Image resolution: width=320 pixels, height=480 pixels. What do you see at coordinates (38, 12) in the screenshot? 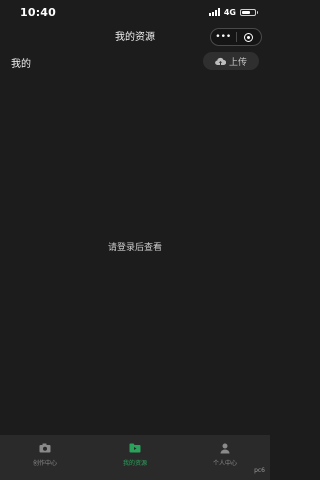
I see `status-time: 10:40` at bounding box center [38, 12].